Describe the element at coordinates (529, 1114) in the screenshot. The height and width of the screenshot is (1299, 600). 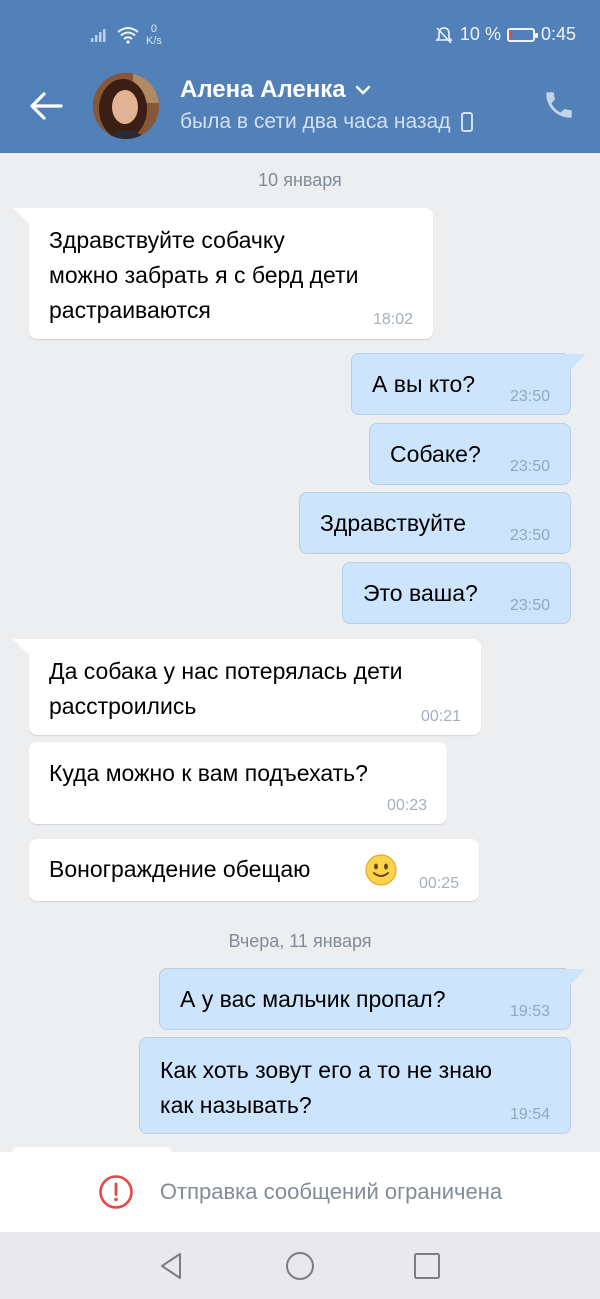
I see `message-time: 19:54` at that location.